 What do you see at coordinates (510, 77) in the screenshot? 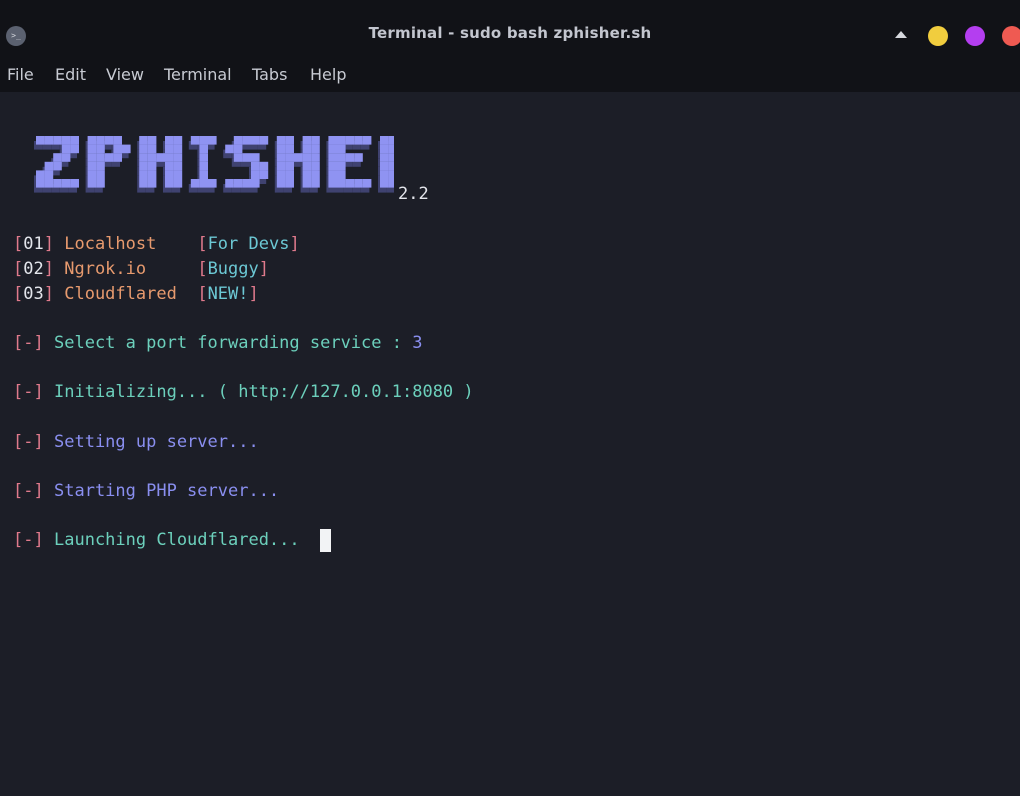
I see `menu-bar: File Edit View Terminal Tabs Help` at bounding box center [510, 77].